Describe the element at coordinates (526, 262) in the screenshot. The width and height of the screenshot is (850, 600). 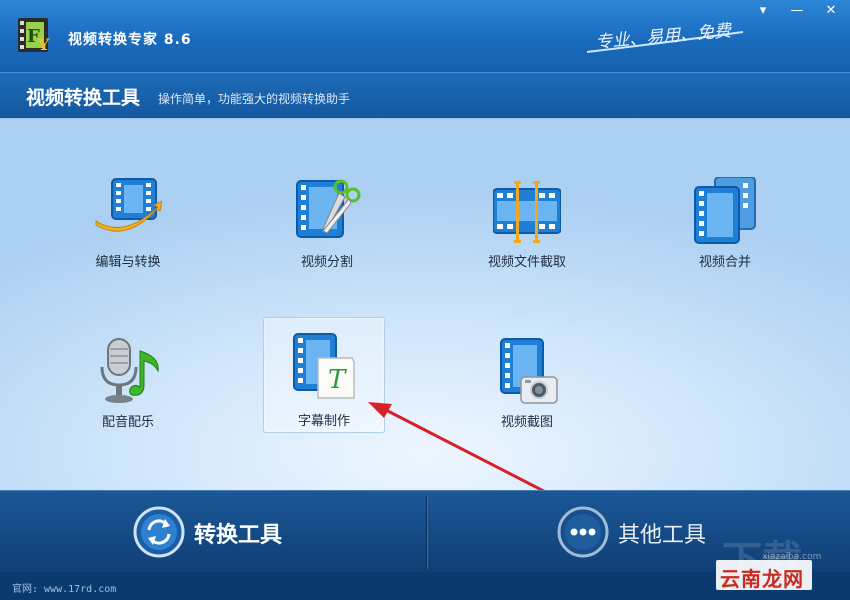
I see `tool-label-clip: 视频文件截取` at that location.